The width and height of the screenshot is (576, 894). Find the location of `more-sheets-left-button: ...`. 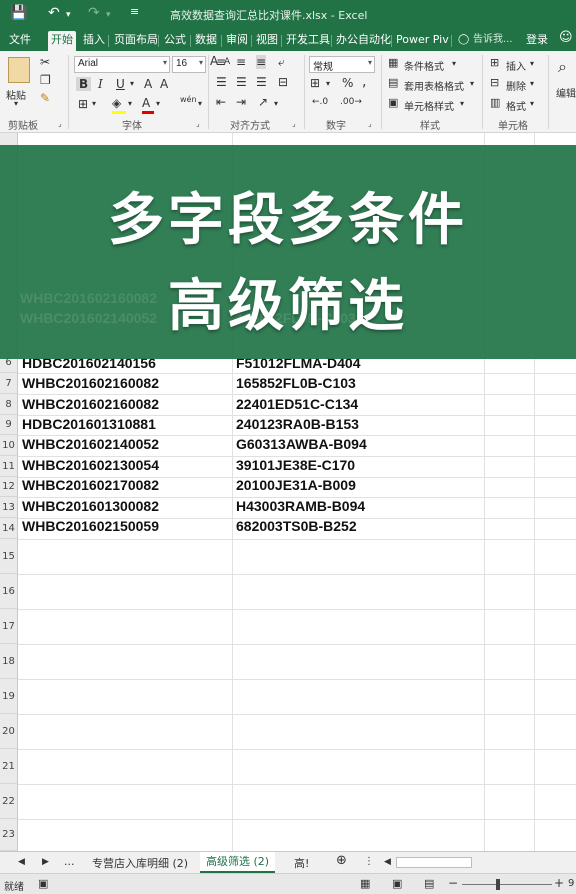

more-sheets-left-button: ... is located at coordinates (69, 861).